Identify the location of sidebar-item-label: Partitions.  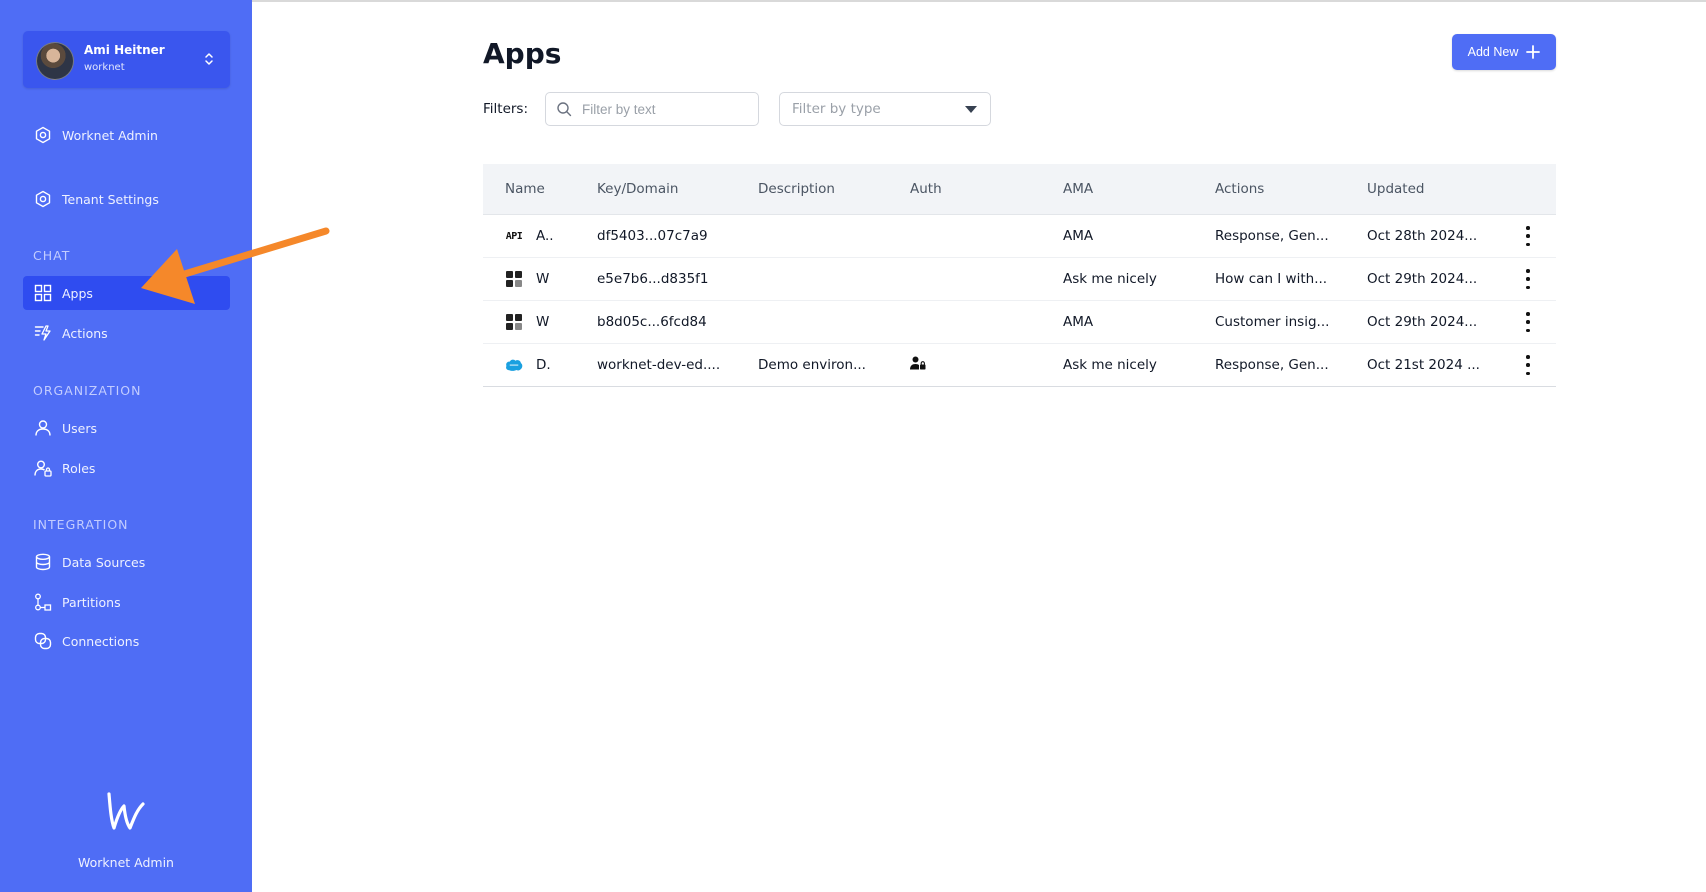
(91, 602).